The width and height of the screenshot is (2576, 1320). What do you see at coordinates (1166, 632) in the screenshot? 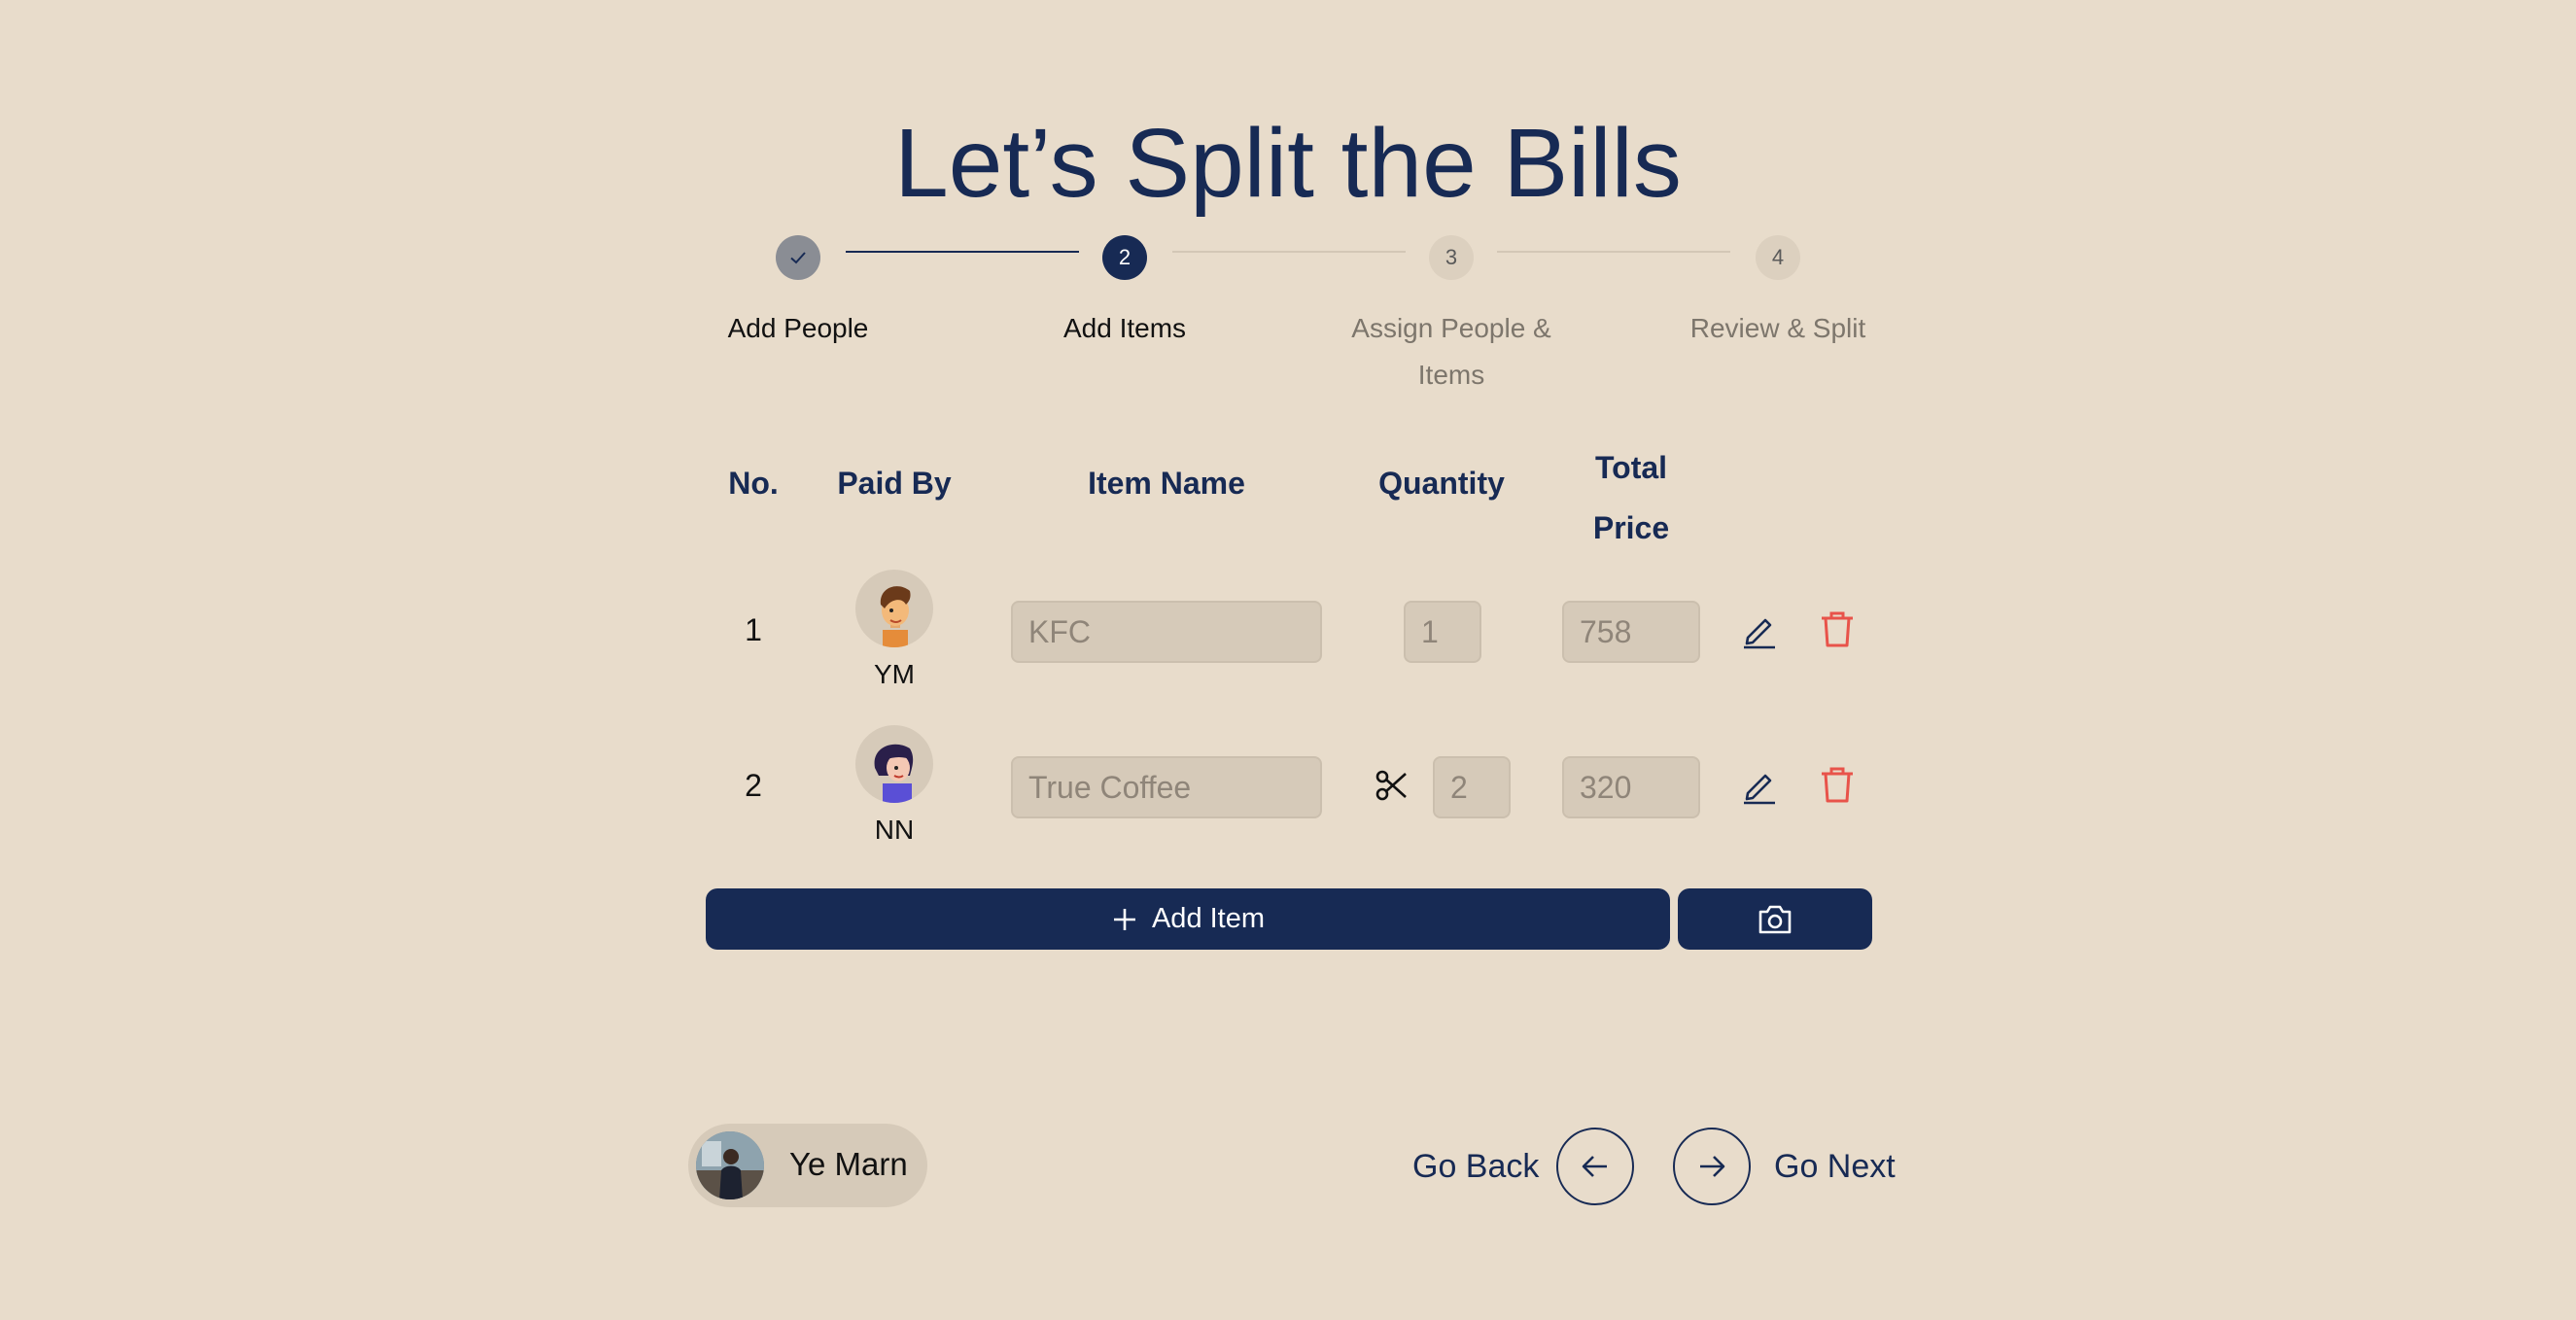
I see `item-name-field: KFC` at bounding box center [1166, 632].